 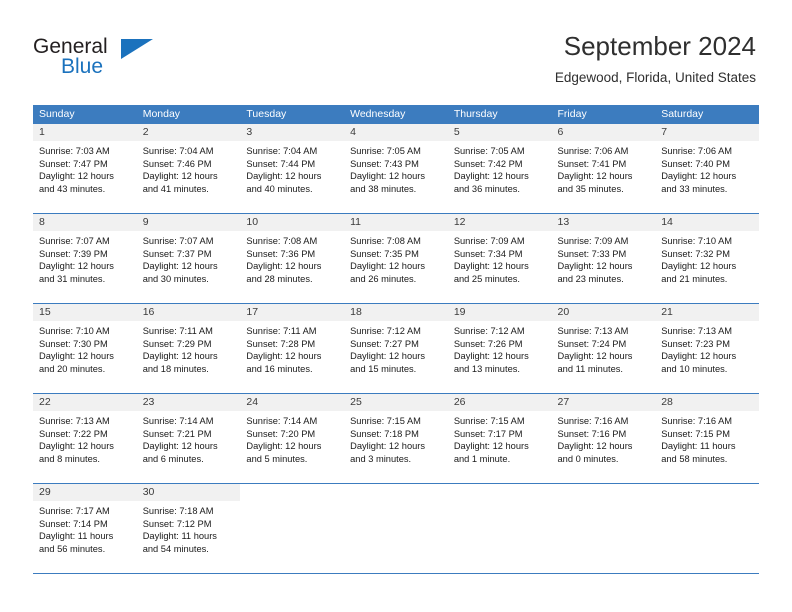 What do you see at coordinates (593, 151) in the screenshot?
I see `day-sunrise-text: Sunrise: 7:06 AM` at bounding box center [593, 151].